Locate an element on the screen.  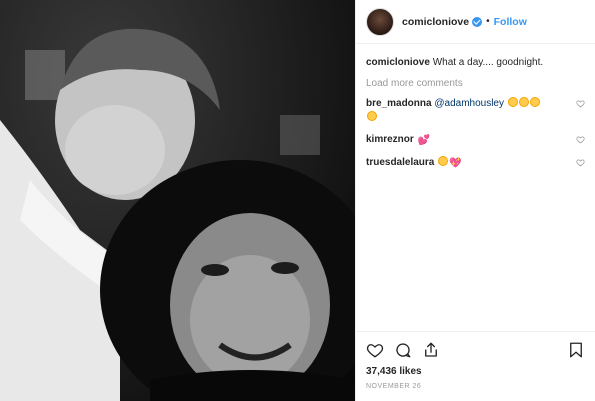
comment-item: kimreznor 💕 is located at coordinates (475, 140).